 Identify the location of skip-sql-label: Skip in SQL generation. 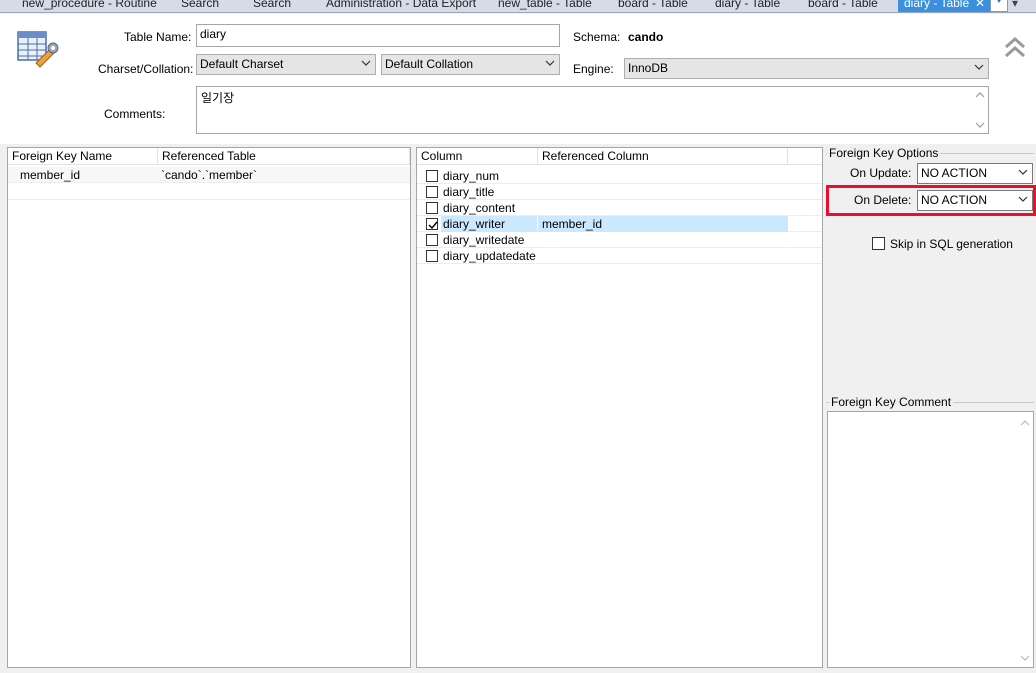
(951, 244).